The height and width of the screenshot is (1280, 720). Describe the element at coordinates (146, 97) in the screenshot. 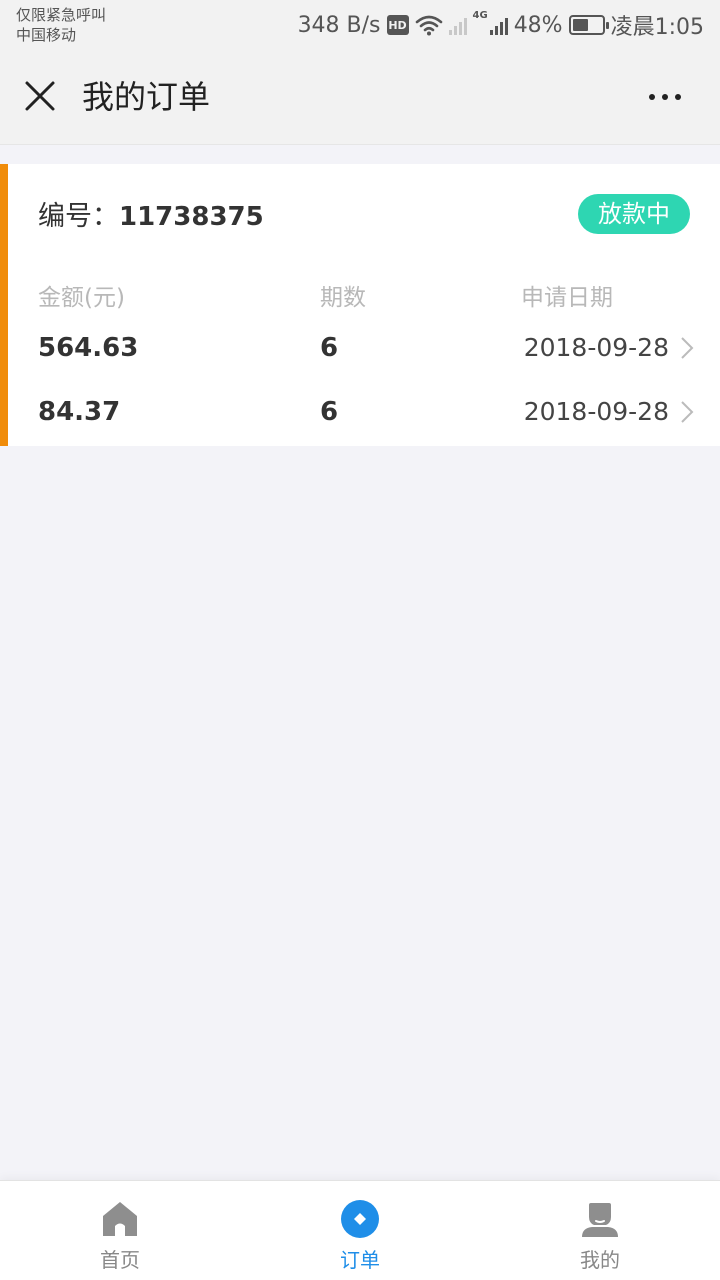

I see `page-title: 我的订单` at that location.